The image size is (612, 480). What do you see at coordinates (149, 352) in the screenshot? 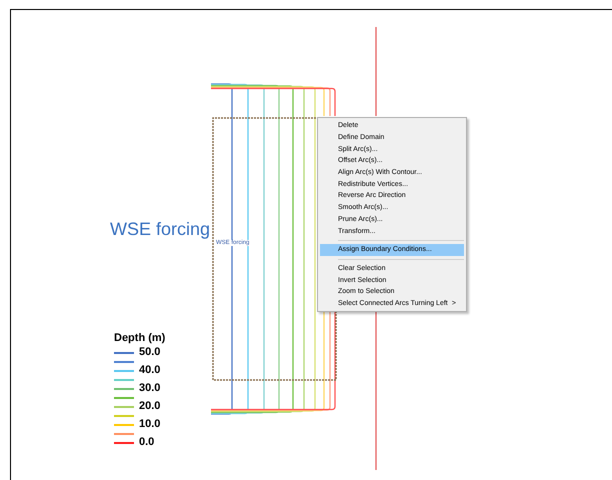
I see `legend-label: 50.0` at bounding box center [149, 352].